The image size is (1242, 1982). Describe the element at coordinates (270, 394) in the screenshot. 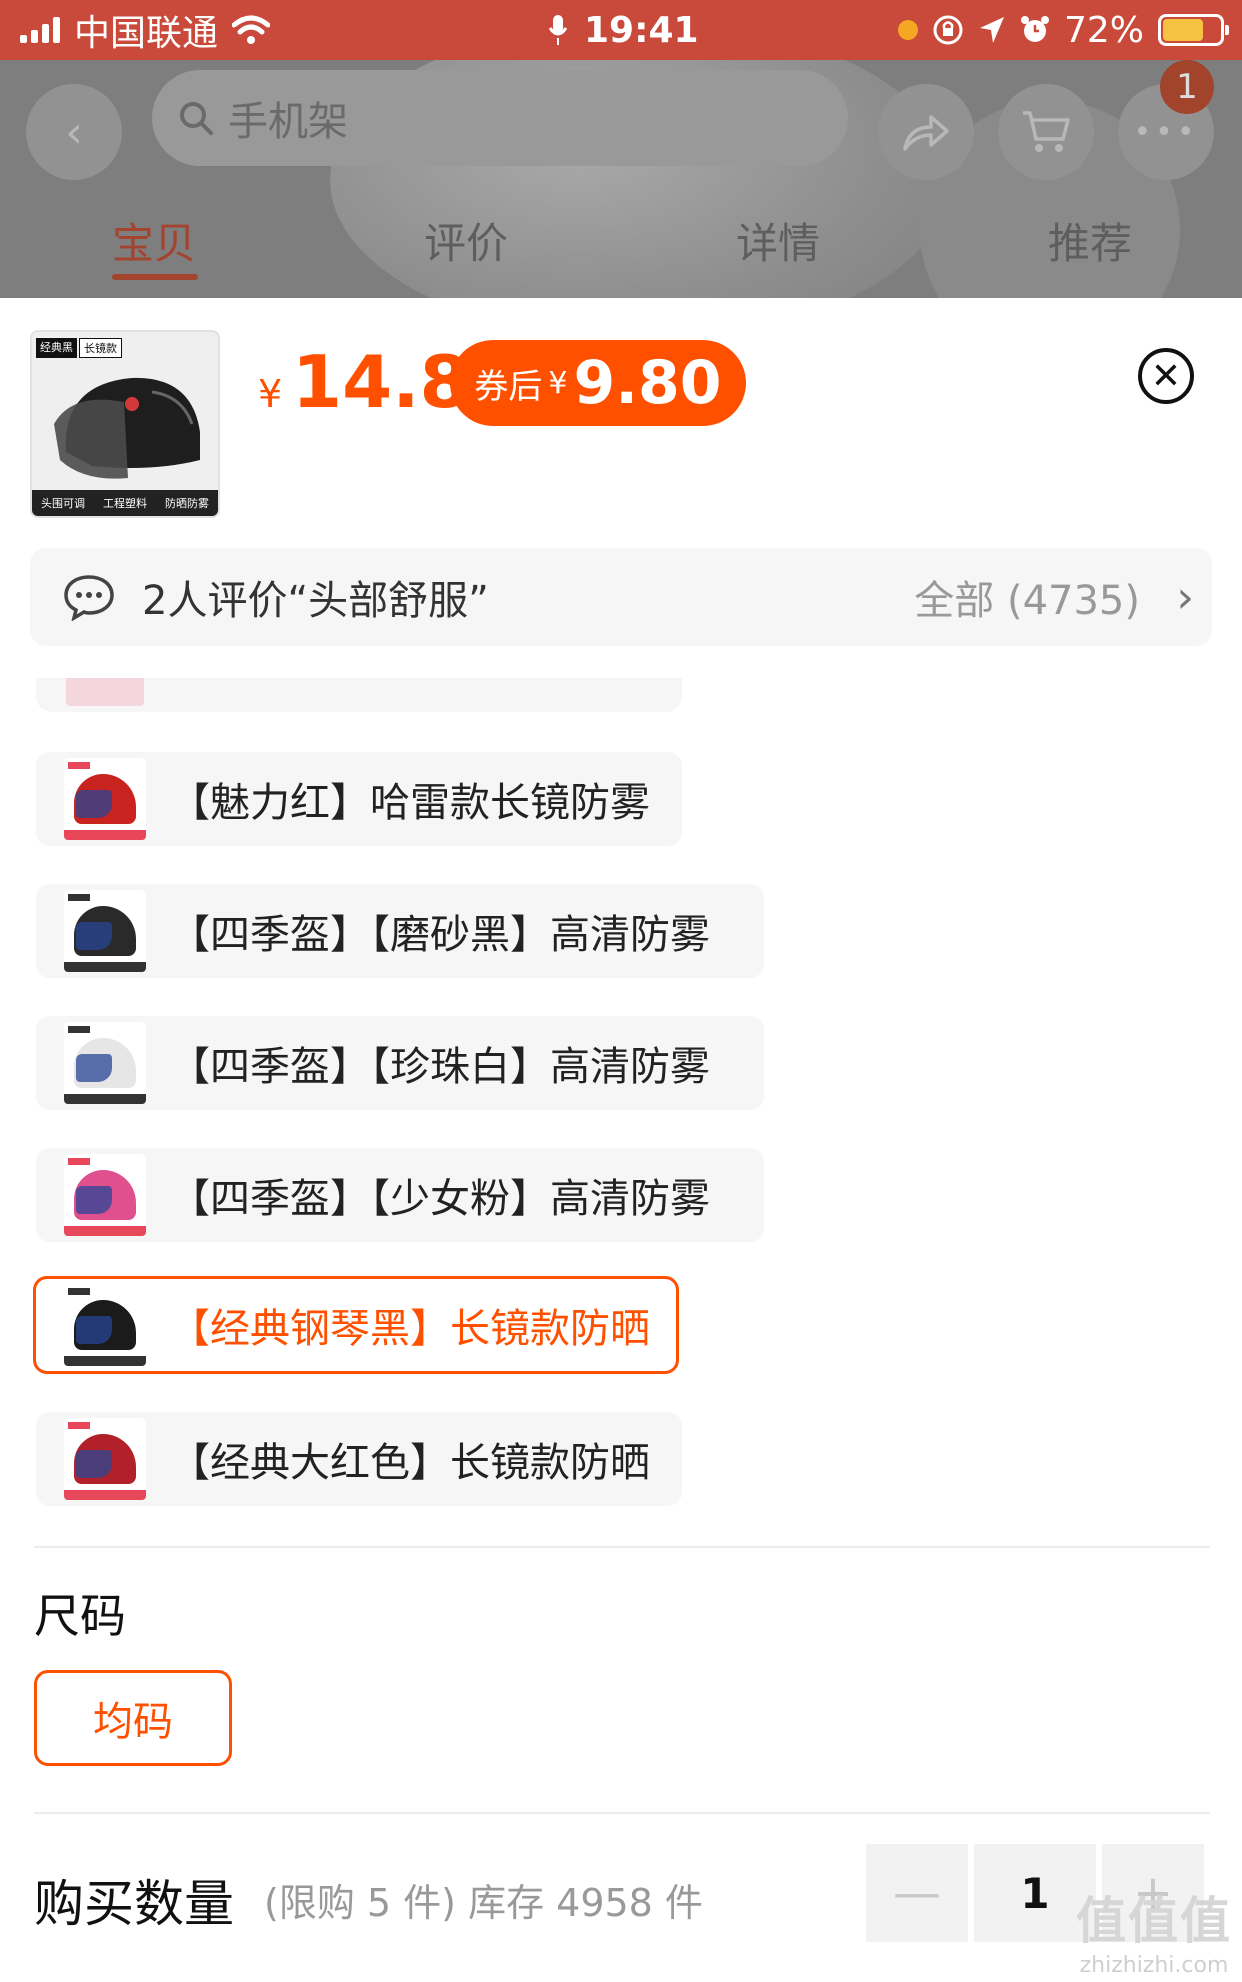

I see `price-currency: ¥` at that location.